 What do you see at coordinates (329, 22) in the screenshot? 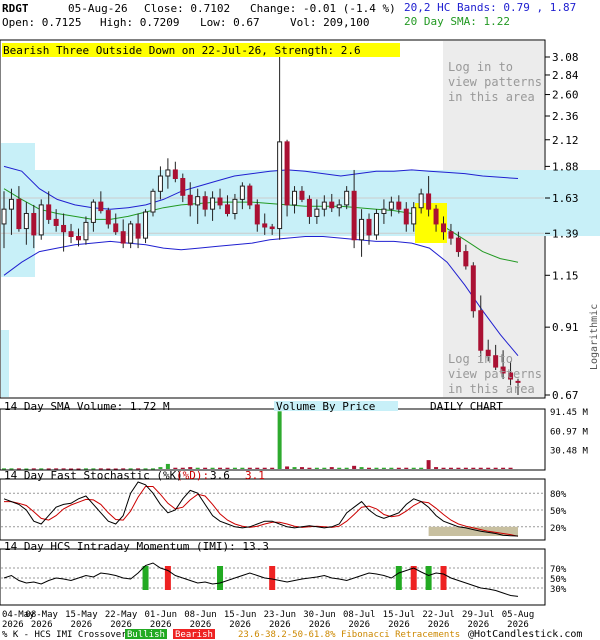
I see `header-vol: Vol: 209,100` at bounding box center [329, 22].